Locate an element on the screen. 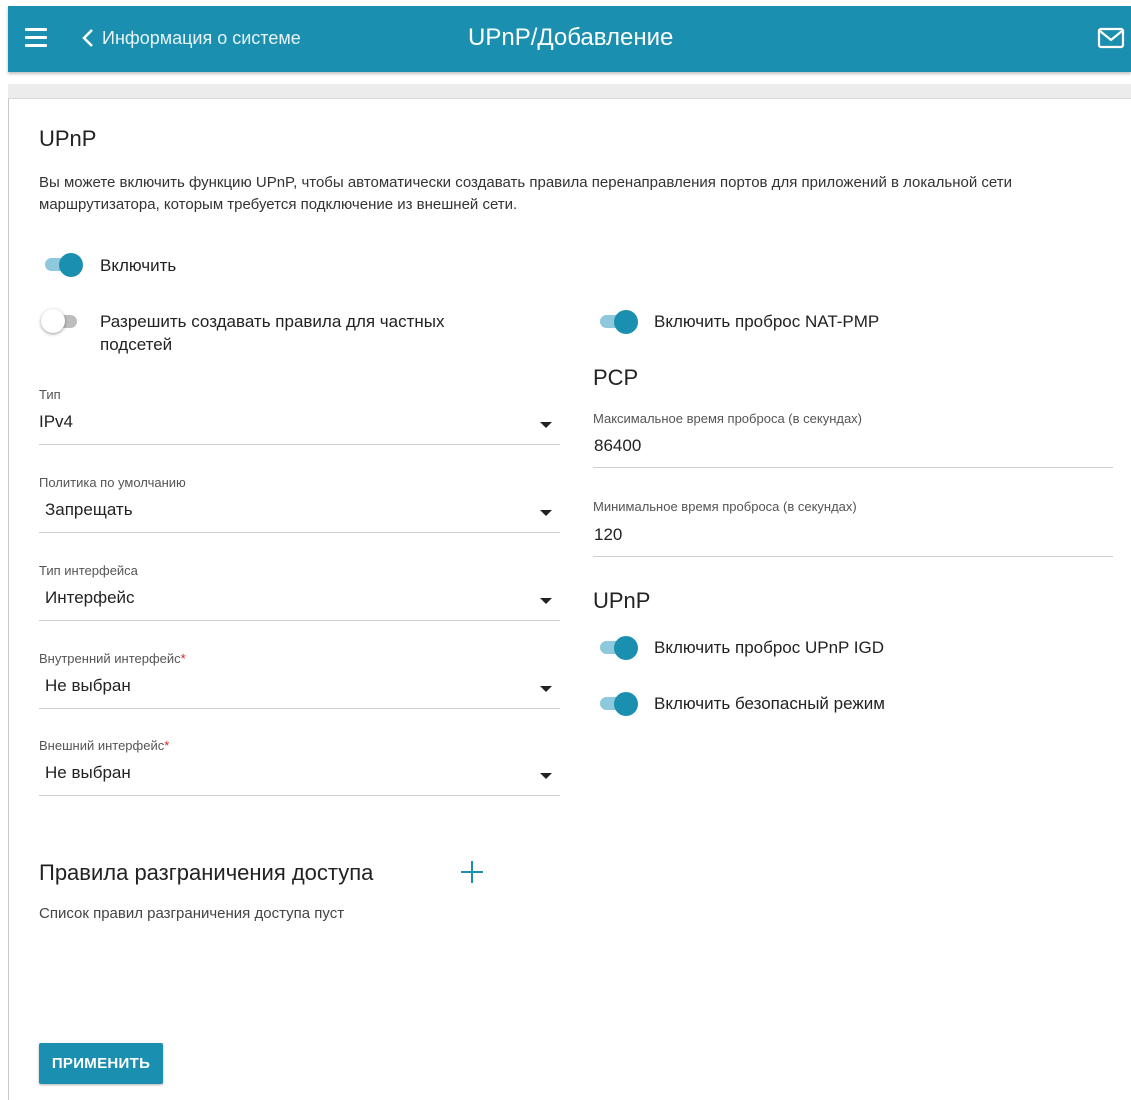  top-bar: Информация о системе UPnP/Добавление is located at coordinates (569, 39).